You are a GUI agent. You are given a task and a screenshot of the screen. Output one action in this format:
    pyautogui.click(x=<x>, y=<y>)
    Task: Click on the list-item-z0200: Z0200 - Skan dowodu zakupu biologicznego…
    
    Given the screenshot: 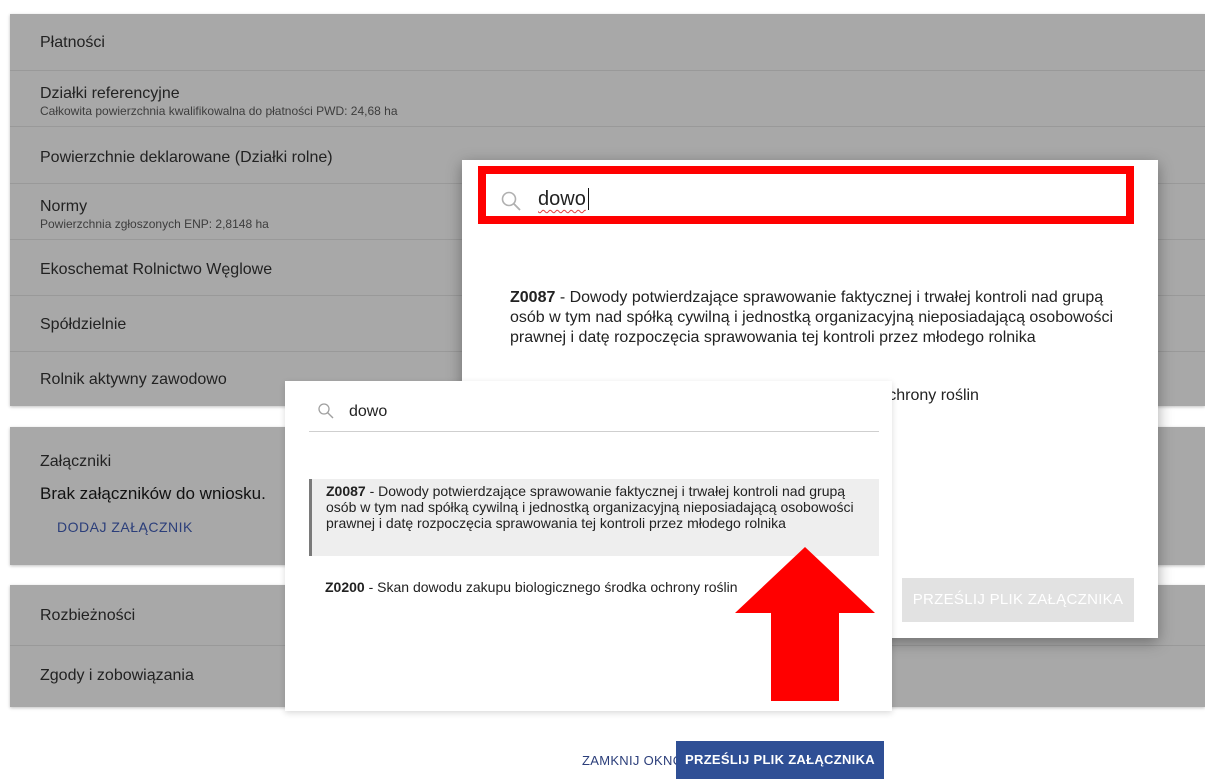 What is the action you would take?
    pyautogui.click(x=560, y=587)
    